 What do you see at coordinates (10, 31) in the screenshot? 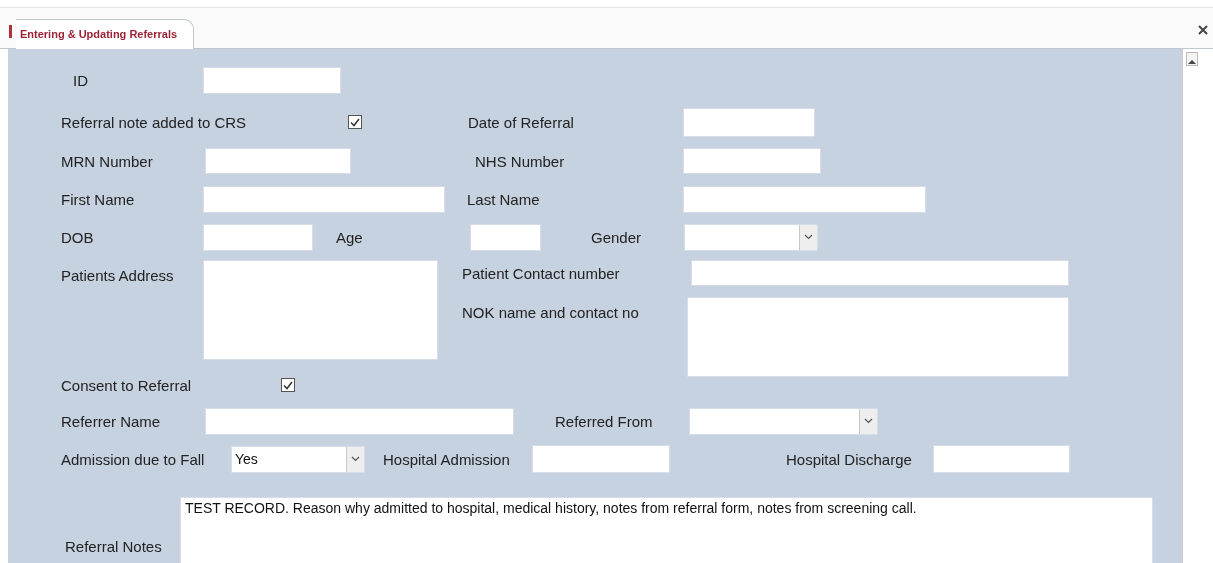
I see `form-icon` at bounding box center [10, 31].